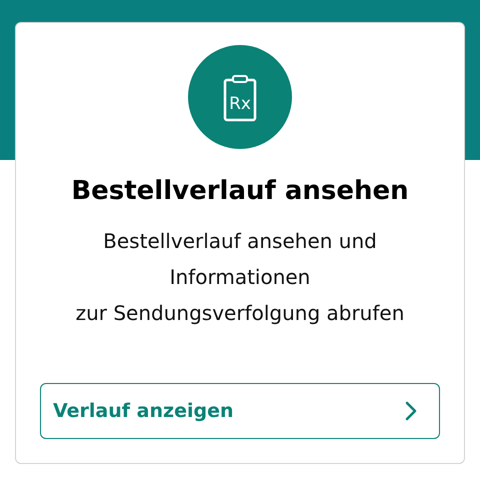  I want to click on chevron-right-icon, so click(411, 411).